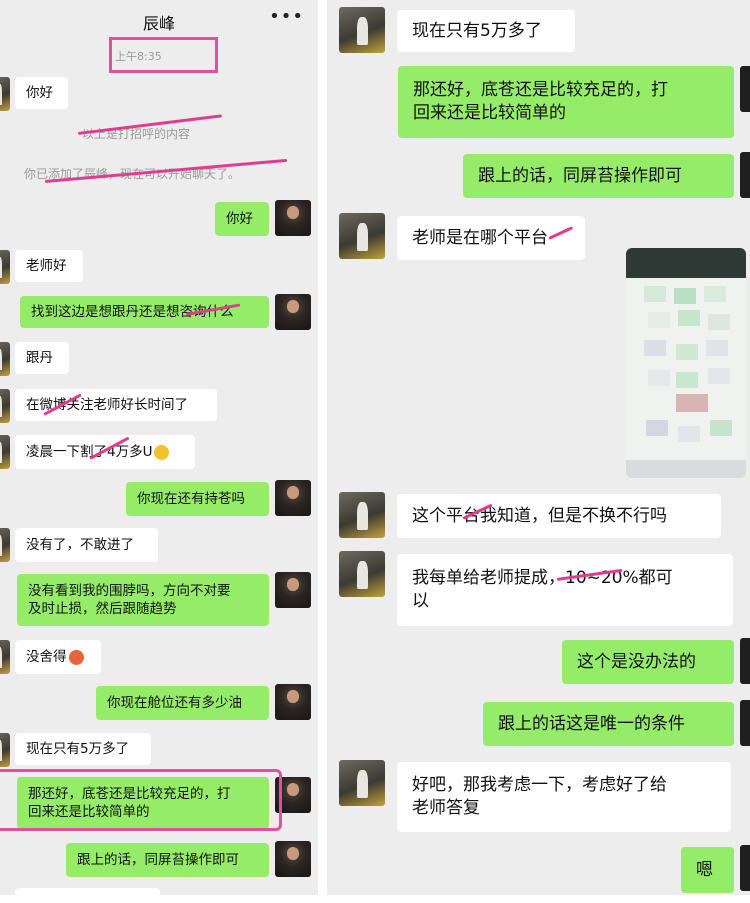 Image resolution: width=750 pixels, height=903 pixels. Describe the element at coordinates (129, 590) in the screenshot. I see `message-text-line1: 没有看到我的围脖吗，方向不对要` at that location.